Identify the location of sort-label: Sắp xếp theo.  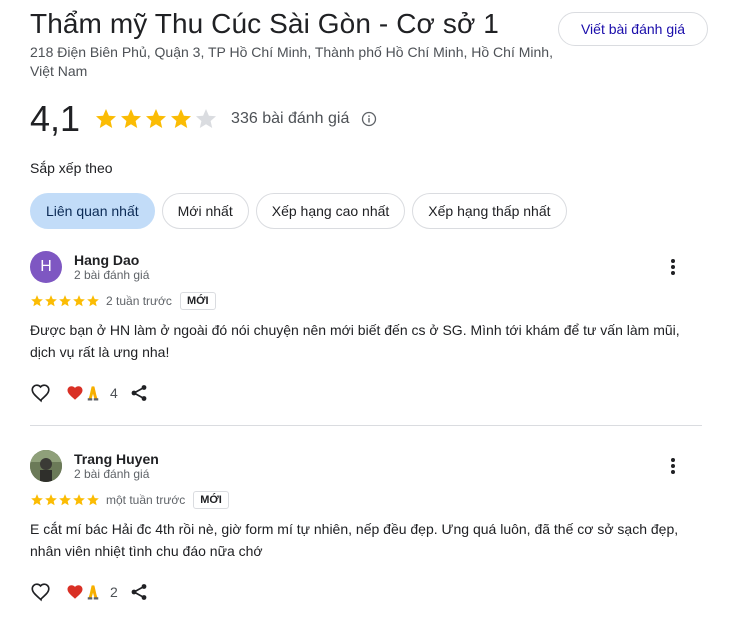
(71, 168).